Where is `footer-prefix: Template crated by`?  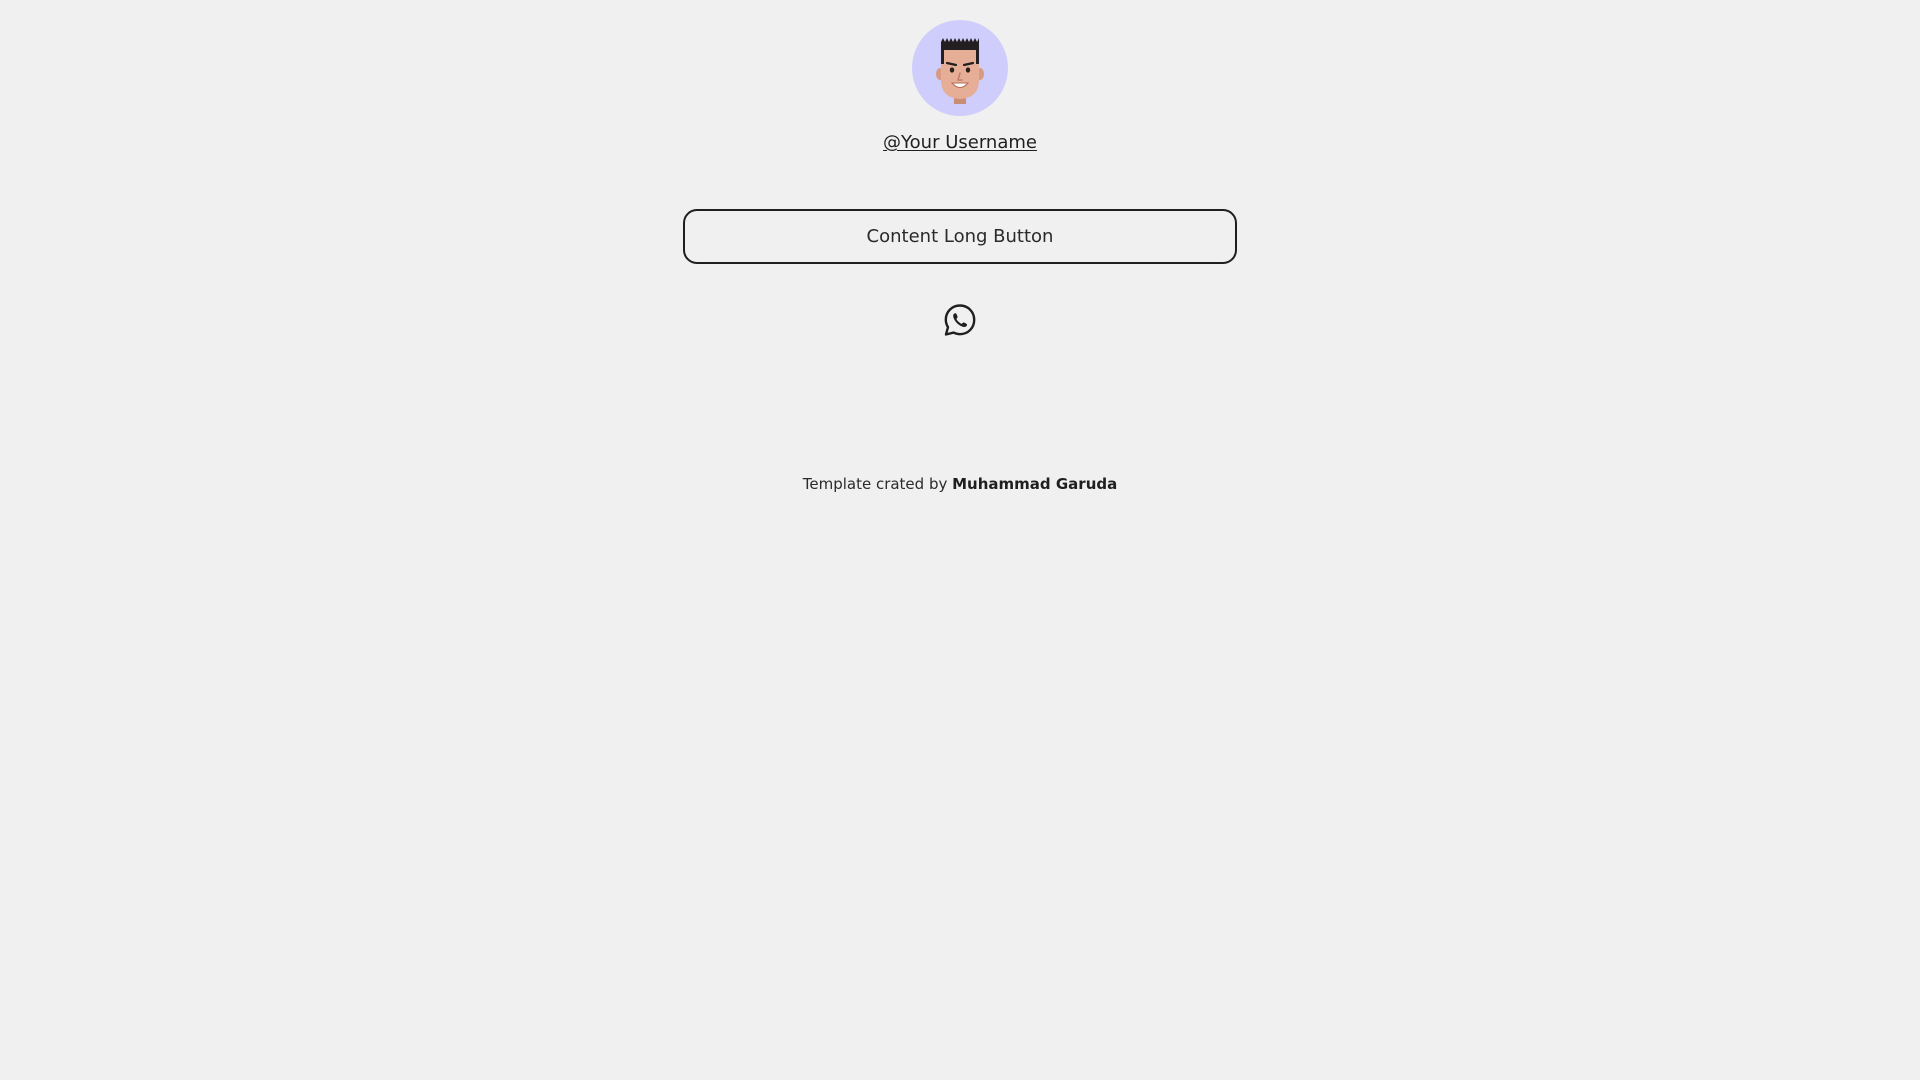 footer-prefix: Template crated by is located at coordinates (877, 484).